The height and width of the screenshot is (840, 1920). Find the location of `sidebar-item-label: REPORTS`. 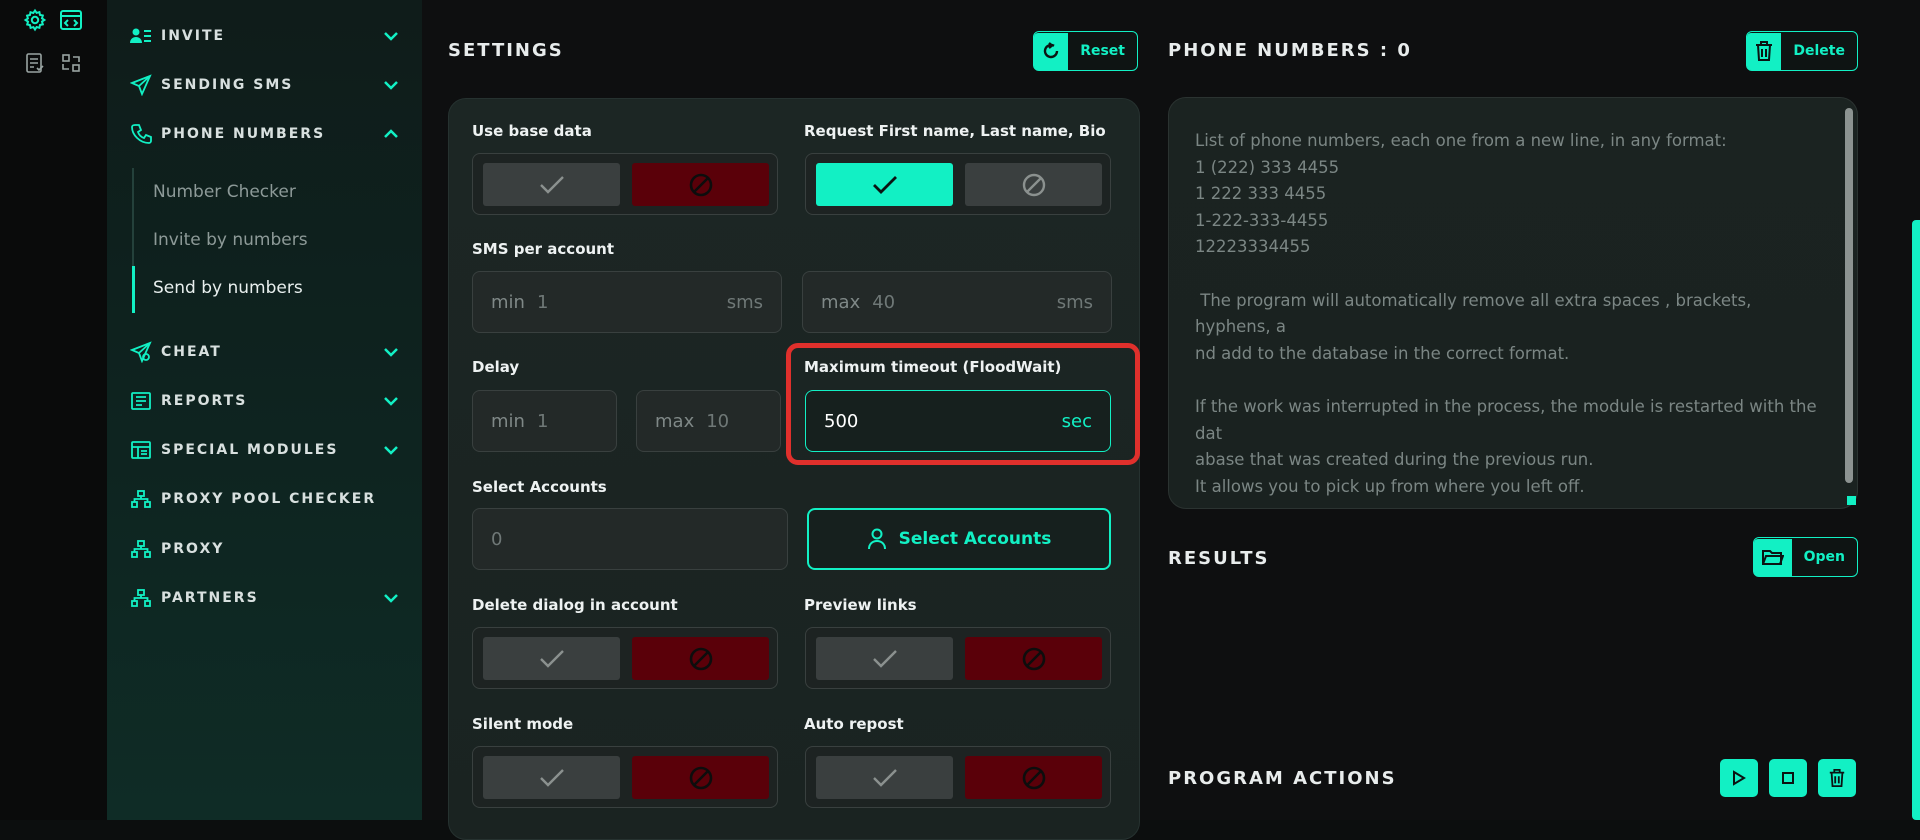

sidebar-item-label: REPORTS is located at coordinates (204, 401).